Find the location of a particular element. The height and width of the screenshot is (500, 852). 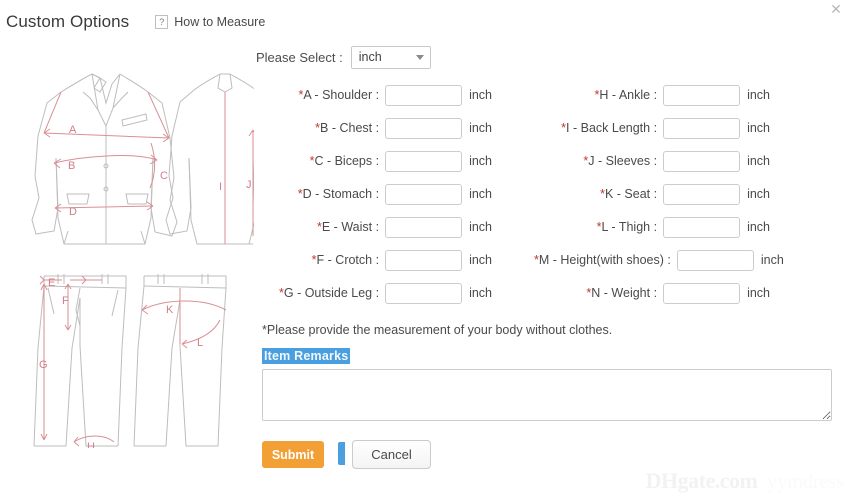

unit-select-value: inch is located at coordinates (370, 57).